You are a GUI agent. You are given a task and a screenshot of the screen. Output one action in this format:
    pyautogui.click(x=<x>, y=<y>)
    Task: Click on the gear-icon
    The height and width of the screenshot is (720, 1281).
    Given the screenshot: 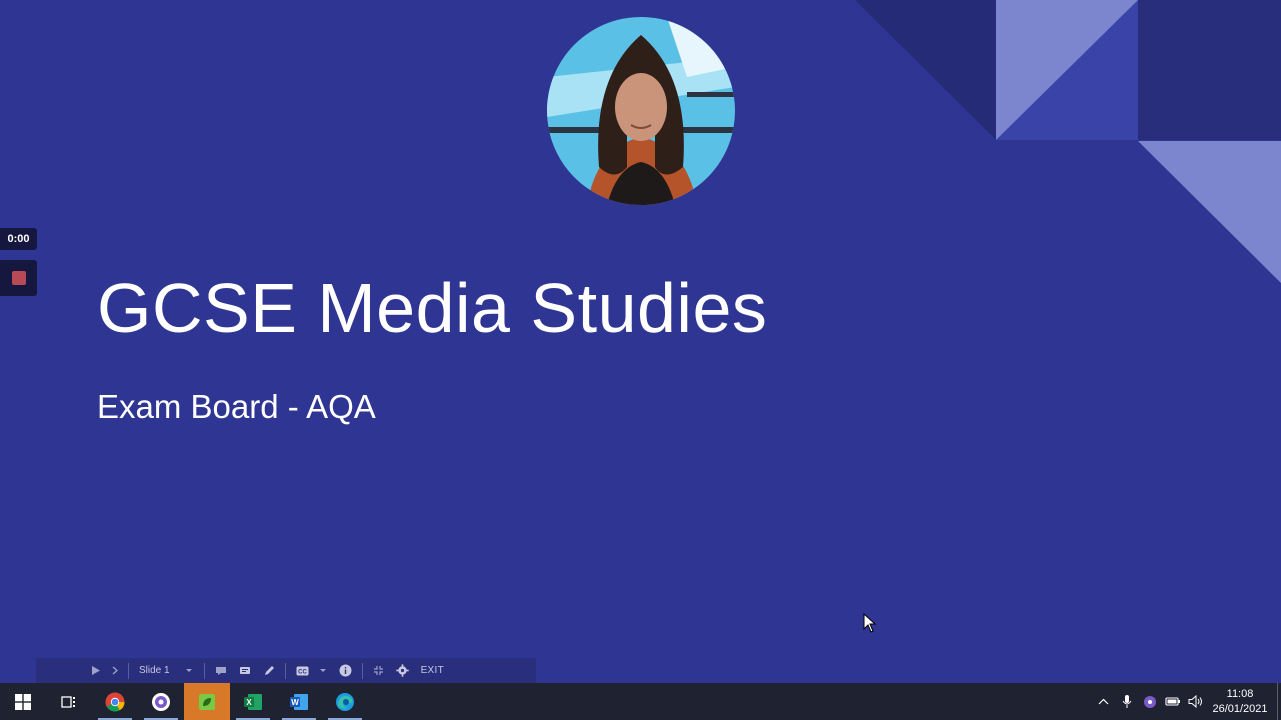 What is the action you would take?
    pyautogui.click(x=402, y=670)
    